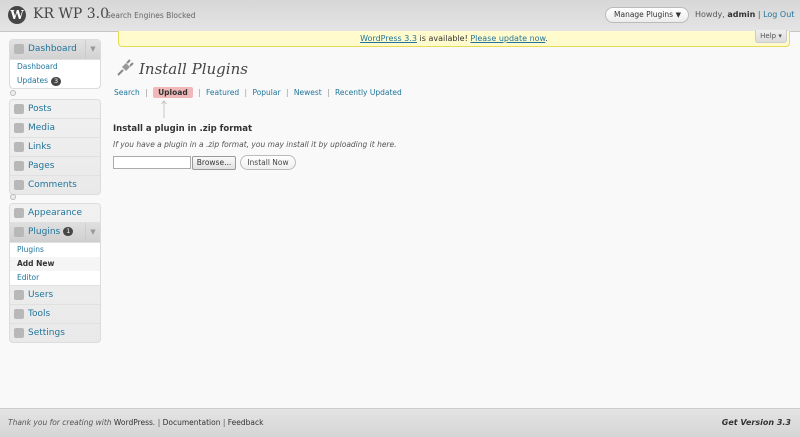 This screenshot has width=800, height=437. What do you see at coordinates (55, 109) in the screenshot?
I see `menu-posts: Posts` at bounding box center [55, 109].